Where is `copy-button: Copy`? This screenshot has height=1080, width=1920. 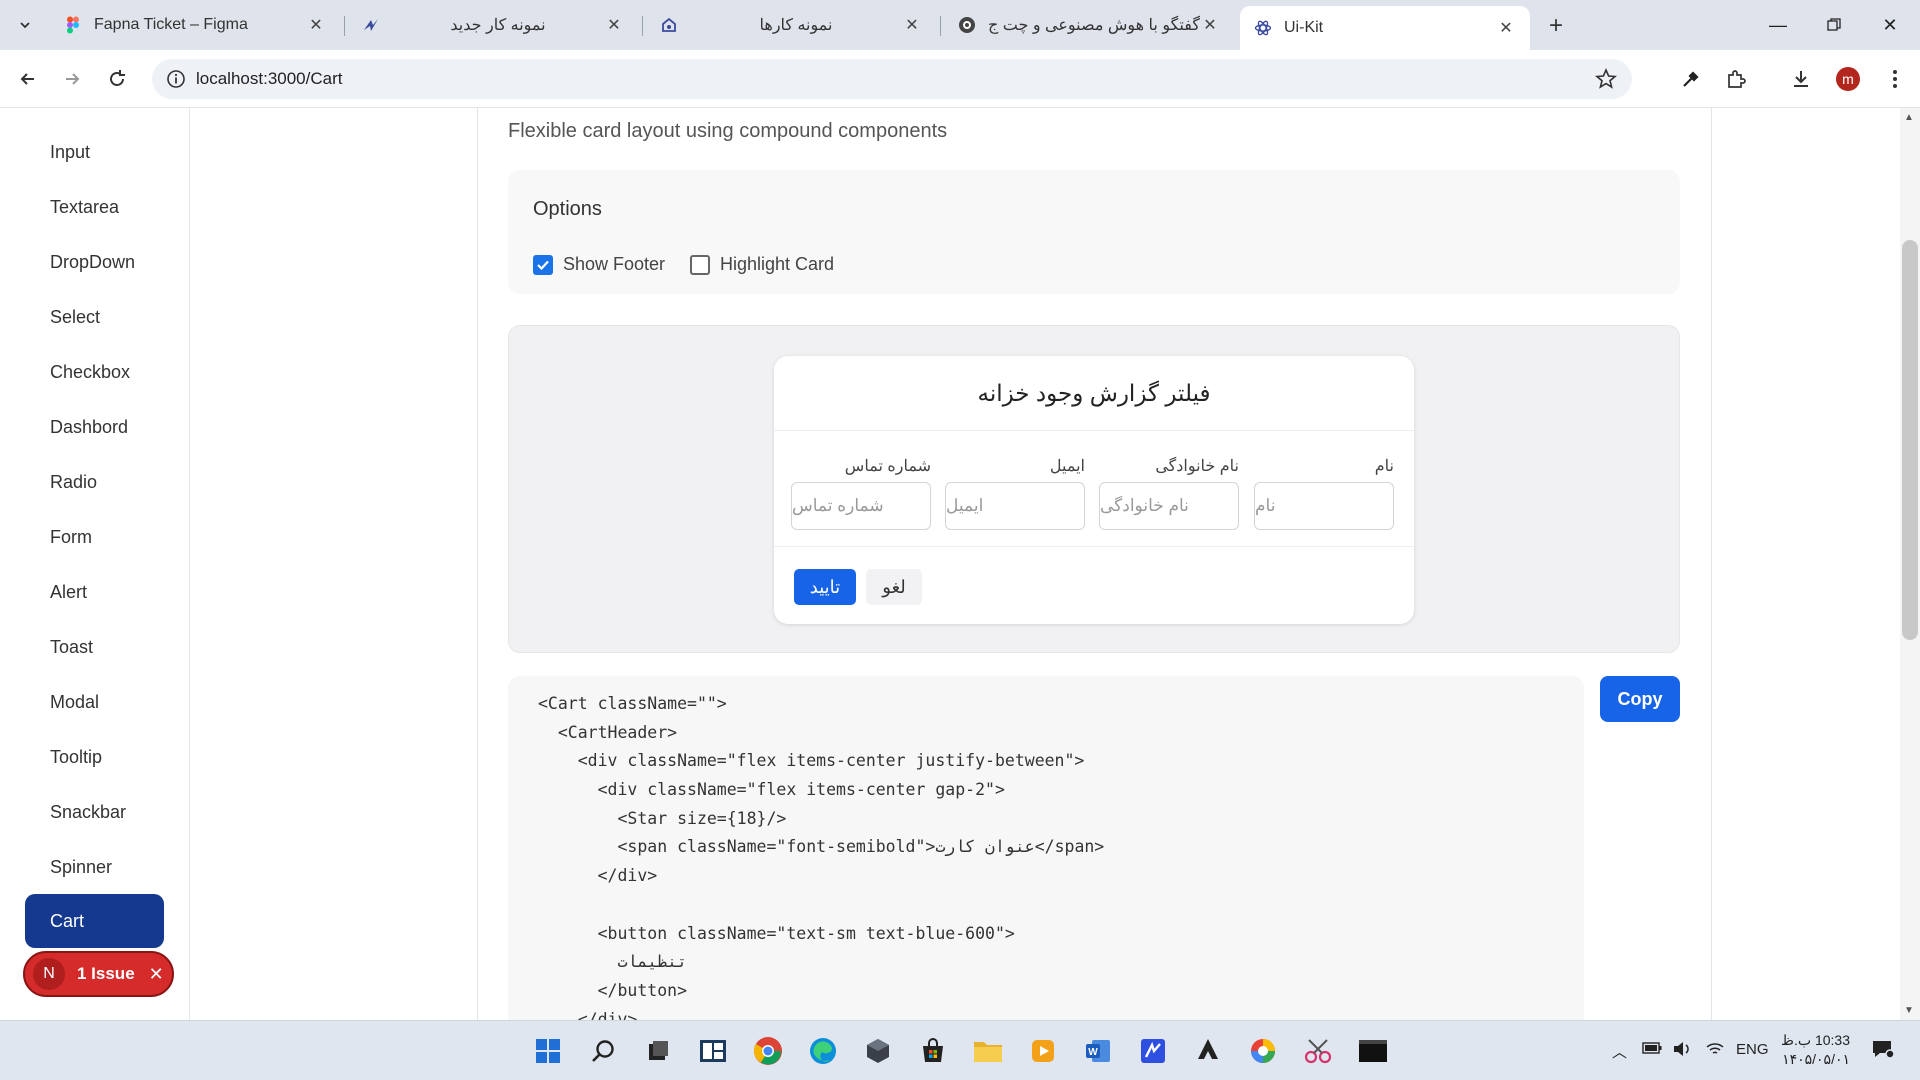 copy-button: Copy is located at coordinates (1640, 699).